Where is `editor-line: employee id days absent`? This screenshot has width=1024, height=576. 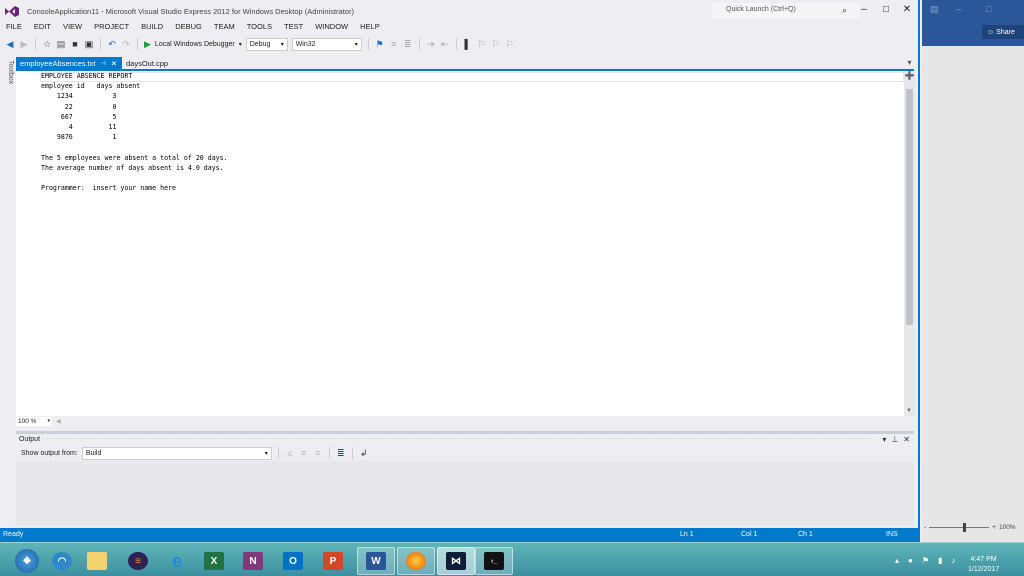
editor-line: employee id days absent is located at coordinates (134, 86).